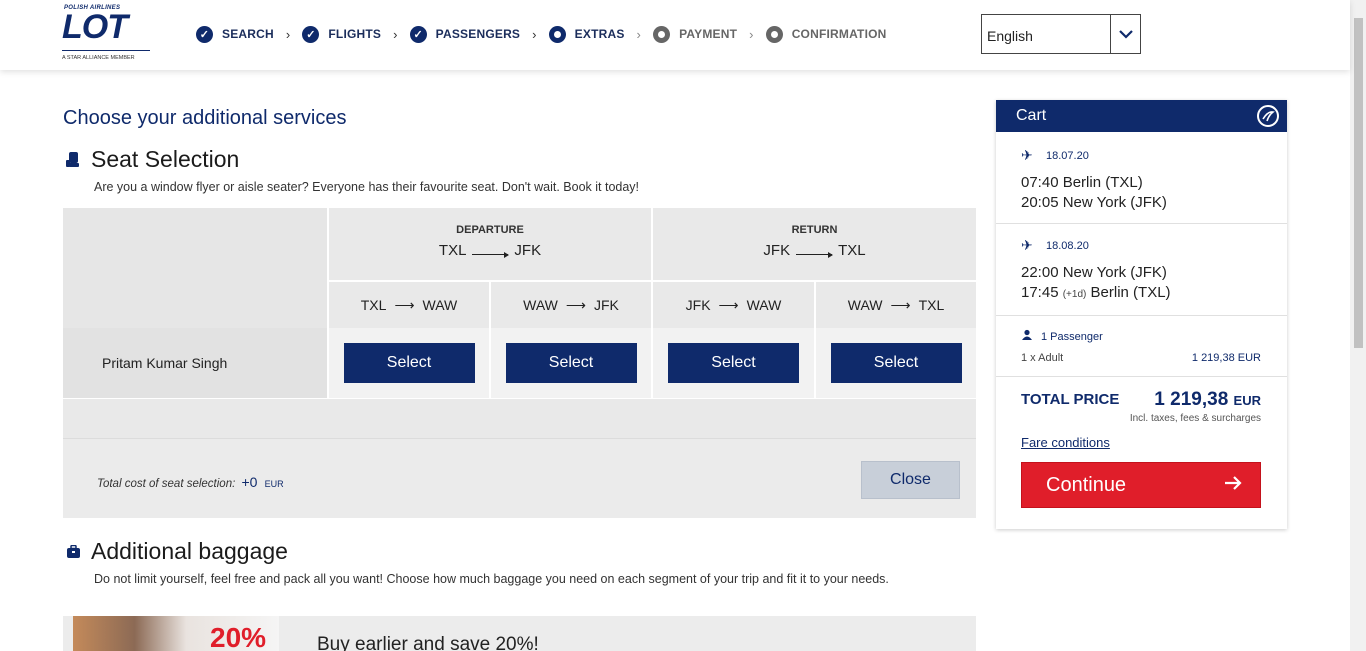 This screenshot has height=651, width=1366. Describe the element at coordinates (1094, 272) in the screenshot. I see `flight-departure: 22:00 New York (JFK)` at that location.